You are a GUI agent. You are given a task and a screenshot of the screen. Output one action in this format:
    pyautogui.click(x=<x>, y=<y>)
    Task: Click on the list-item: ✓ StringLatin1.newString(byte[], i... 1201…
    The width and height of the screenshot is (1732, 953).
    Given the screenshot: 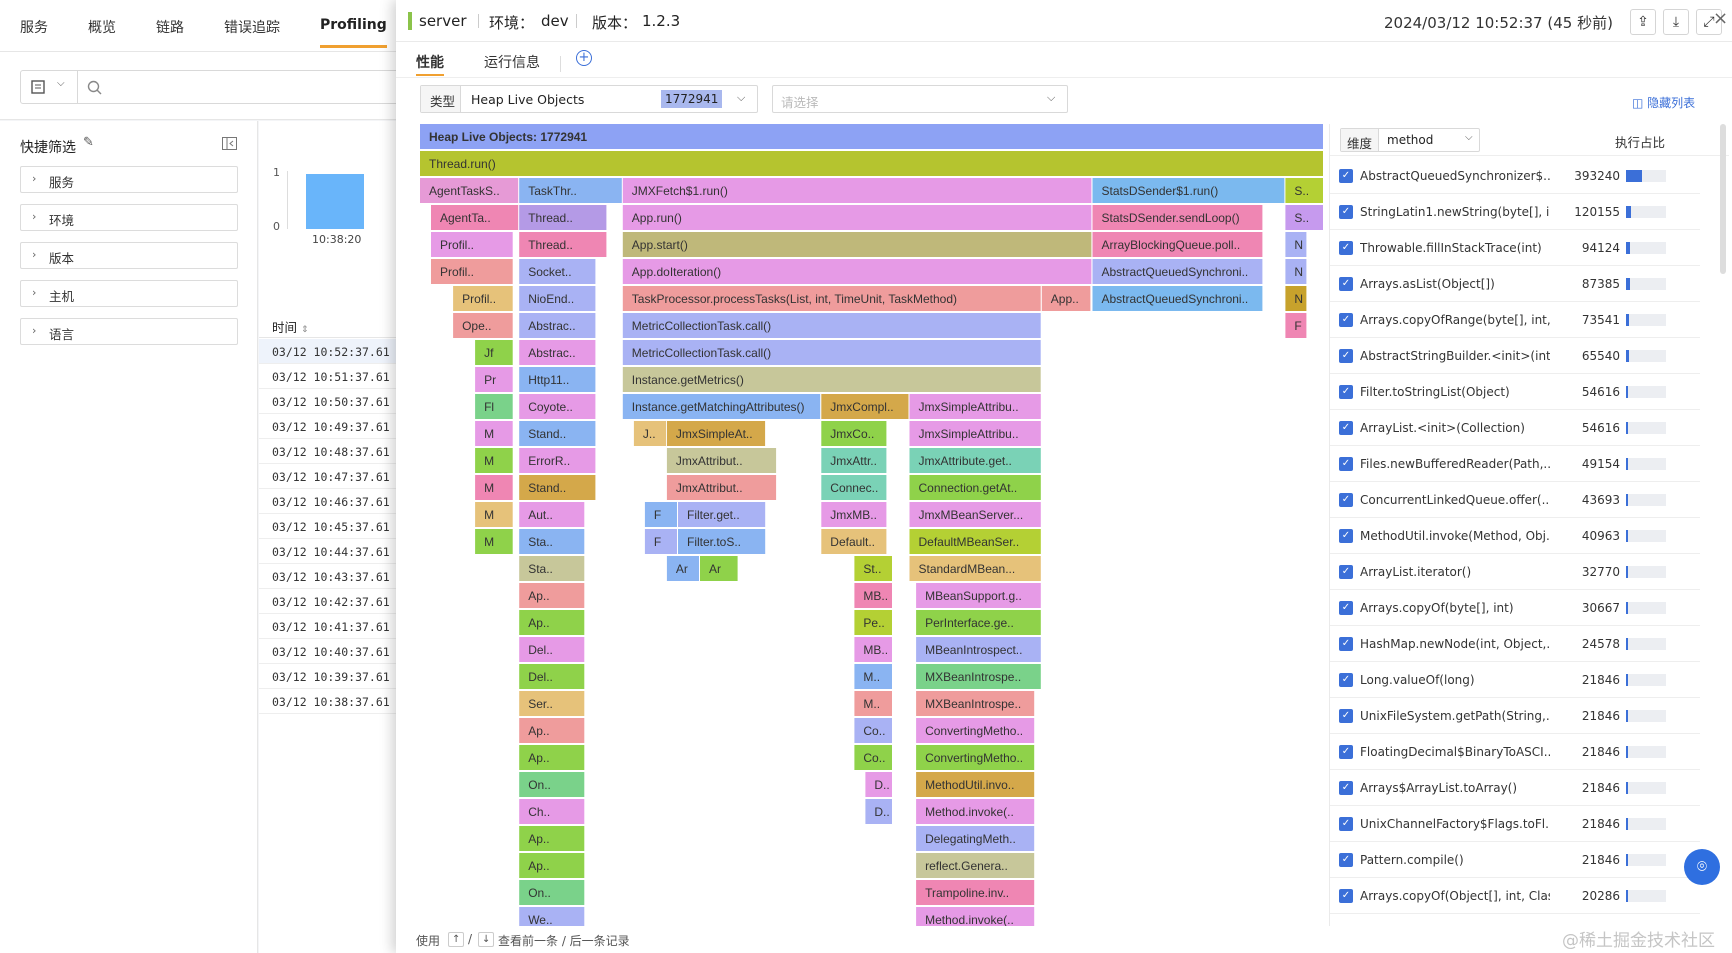 What is the action you would take?
    pyautogui.click(x=1515, y=212)
    